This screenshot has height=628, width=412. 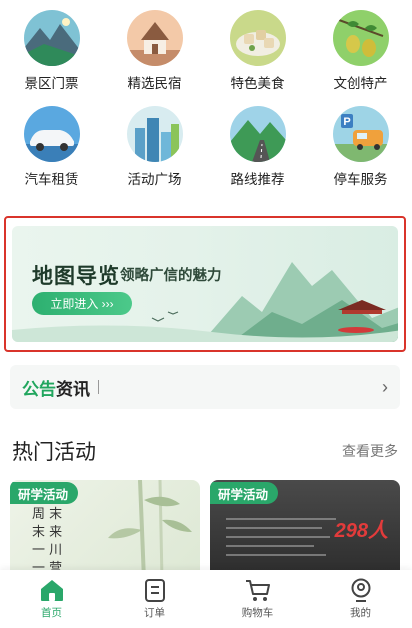 I want to click on parking-icon: P, so click(x=360, y=134).